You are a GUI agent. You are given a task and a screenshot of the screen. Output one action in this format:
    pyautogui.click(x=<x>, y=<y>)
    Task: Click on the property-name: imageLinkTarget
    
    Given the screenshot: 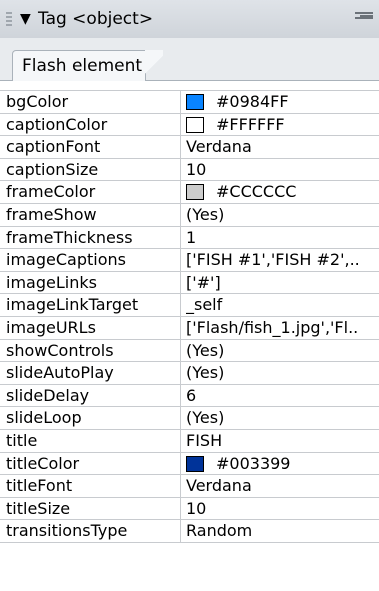 What is the action you would take?
    pyautogui.click(x=72, y=305)
    